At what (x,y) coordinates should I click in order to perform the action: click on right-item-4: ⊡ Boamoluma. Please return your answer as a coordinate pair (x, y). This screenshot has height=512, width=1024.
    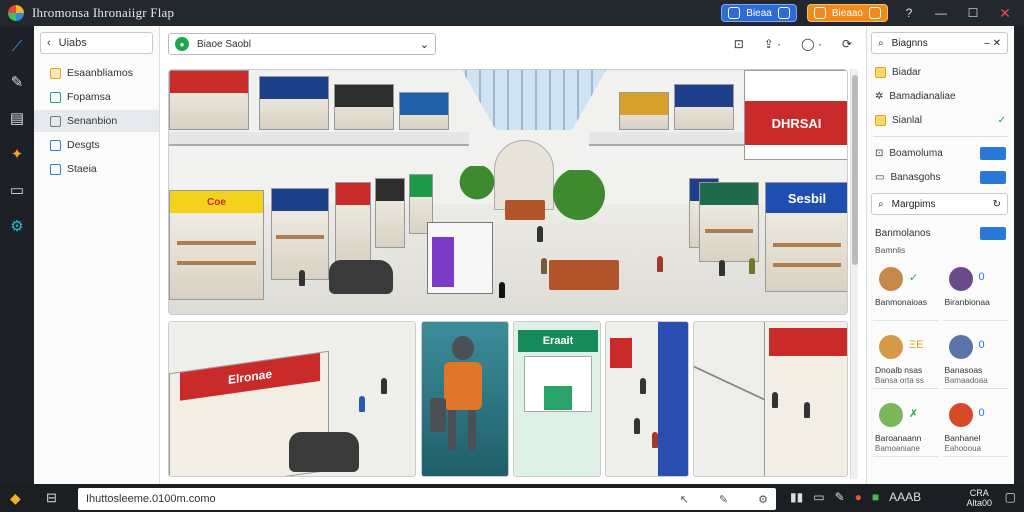
    Looking at the image, I should click on (940, 153).